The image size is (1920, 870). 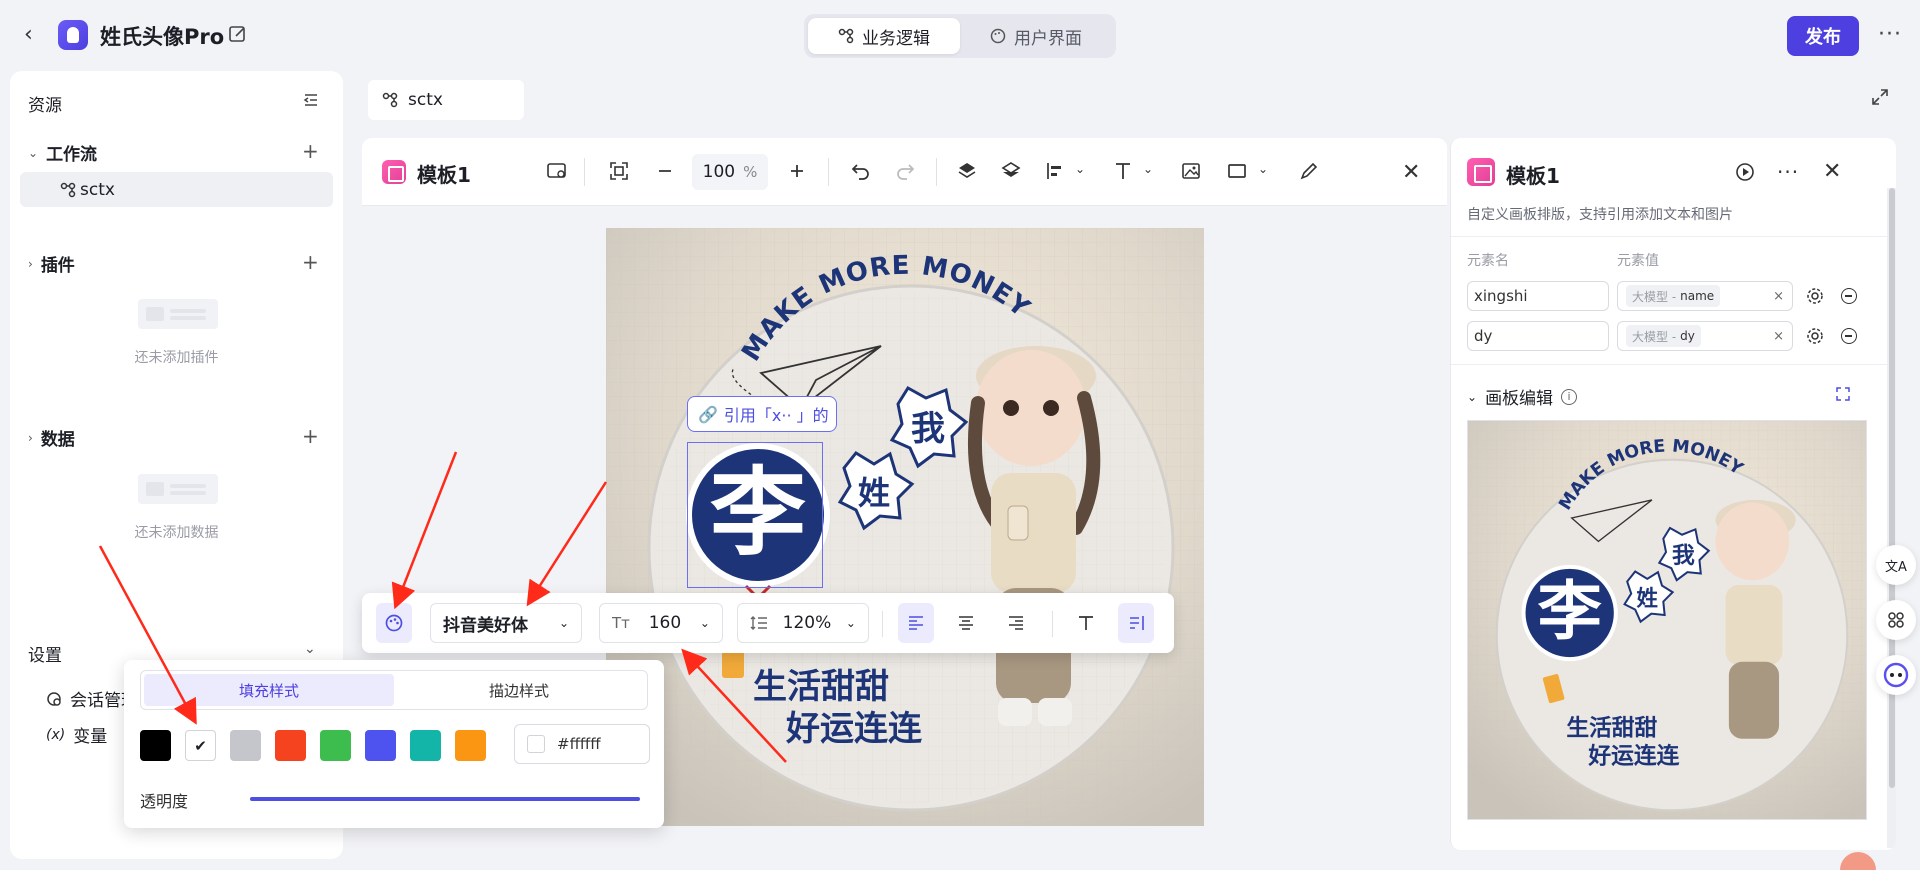 What do you see at coordinates (470, 745) in the screenshot?
I see `color-swatch-orange` at bounding box center [470, 745].